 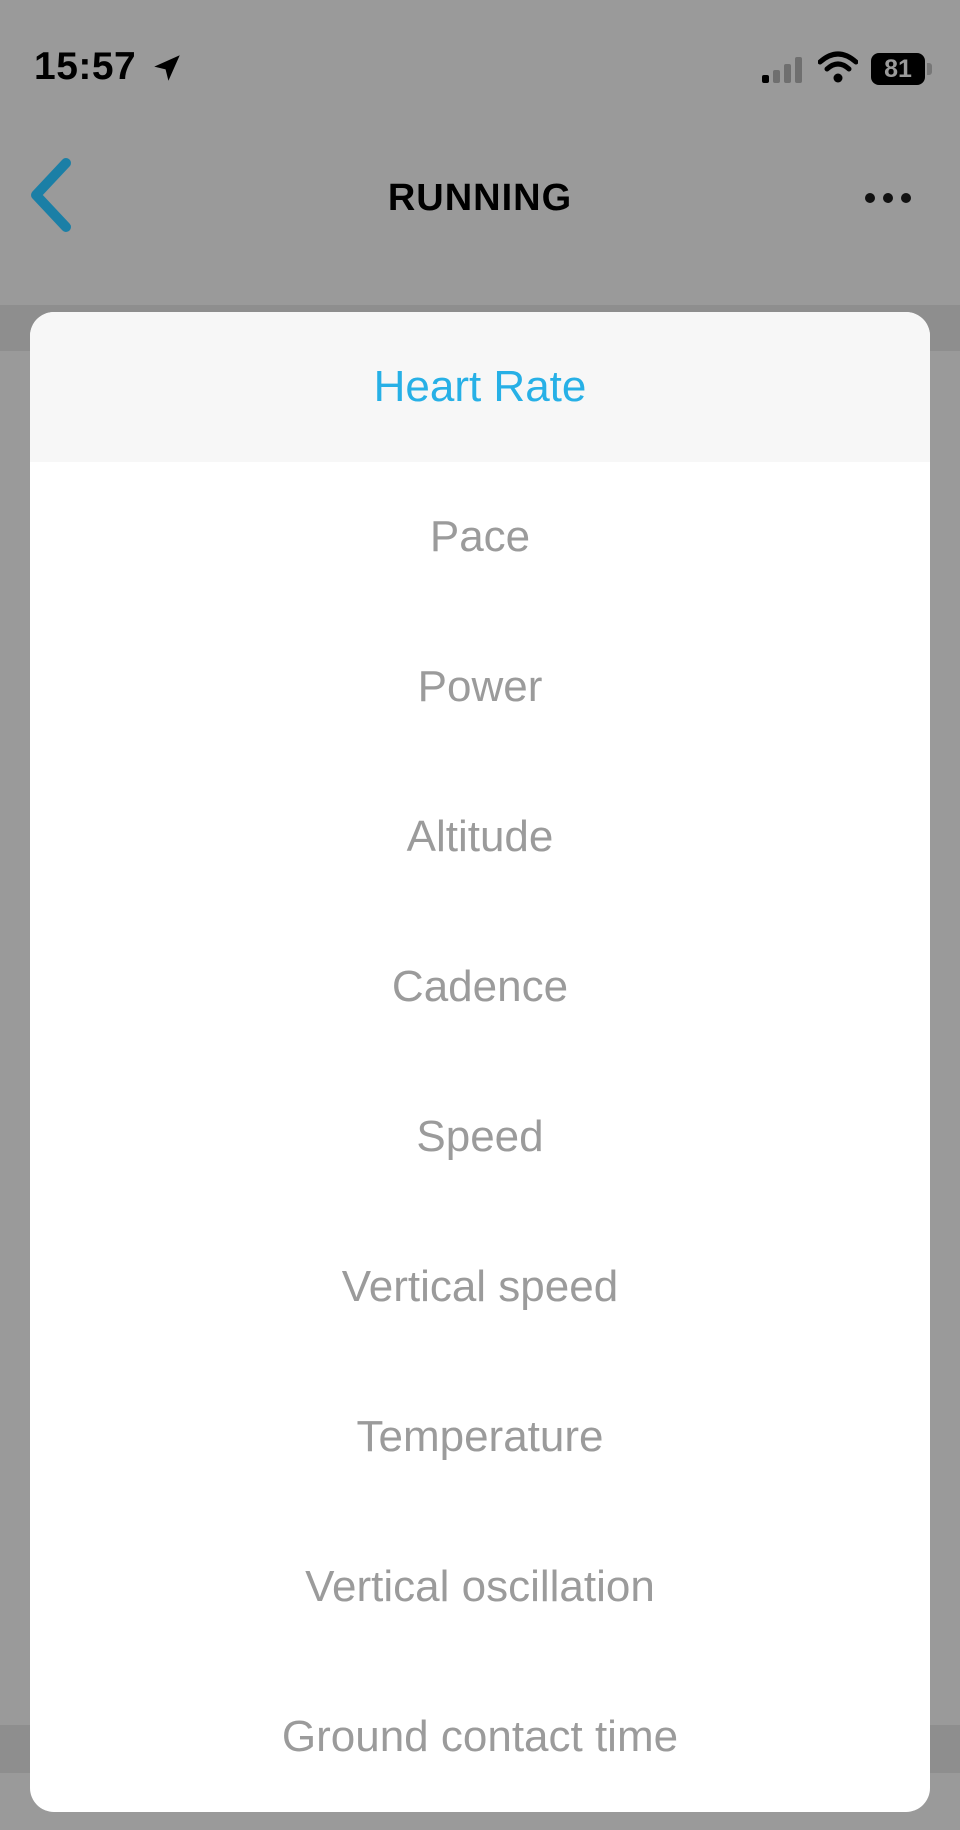 What do you see at coordinates (480, 1137) in the screenshot?
I see `picker-option-speed: Speed` at bounding box center [480, 1137].